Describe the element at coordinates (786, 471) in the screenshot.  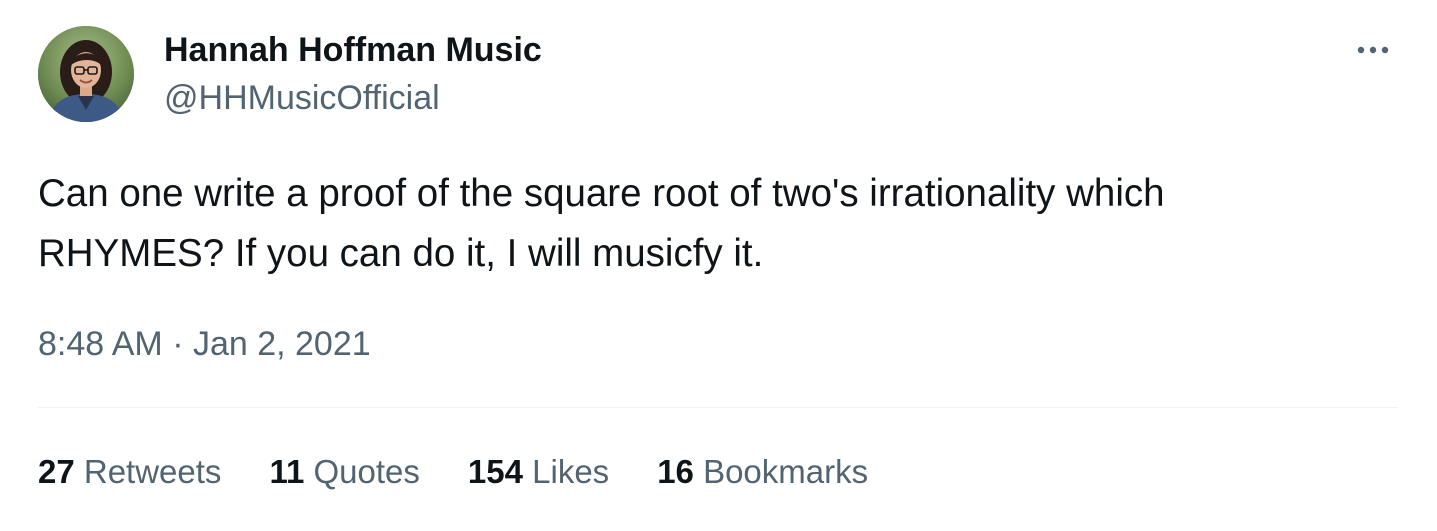
I see `bookmarks-label: Bookmarks` at that location.